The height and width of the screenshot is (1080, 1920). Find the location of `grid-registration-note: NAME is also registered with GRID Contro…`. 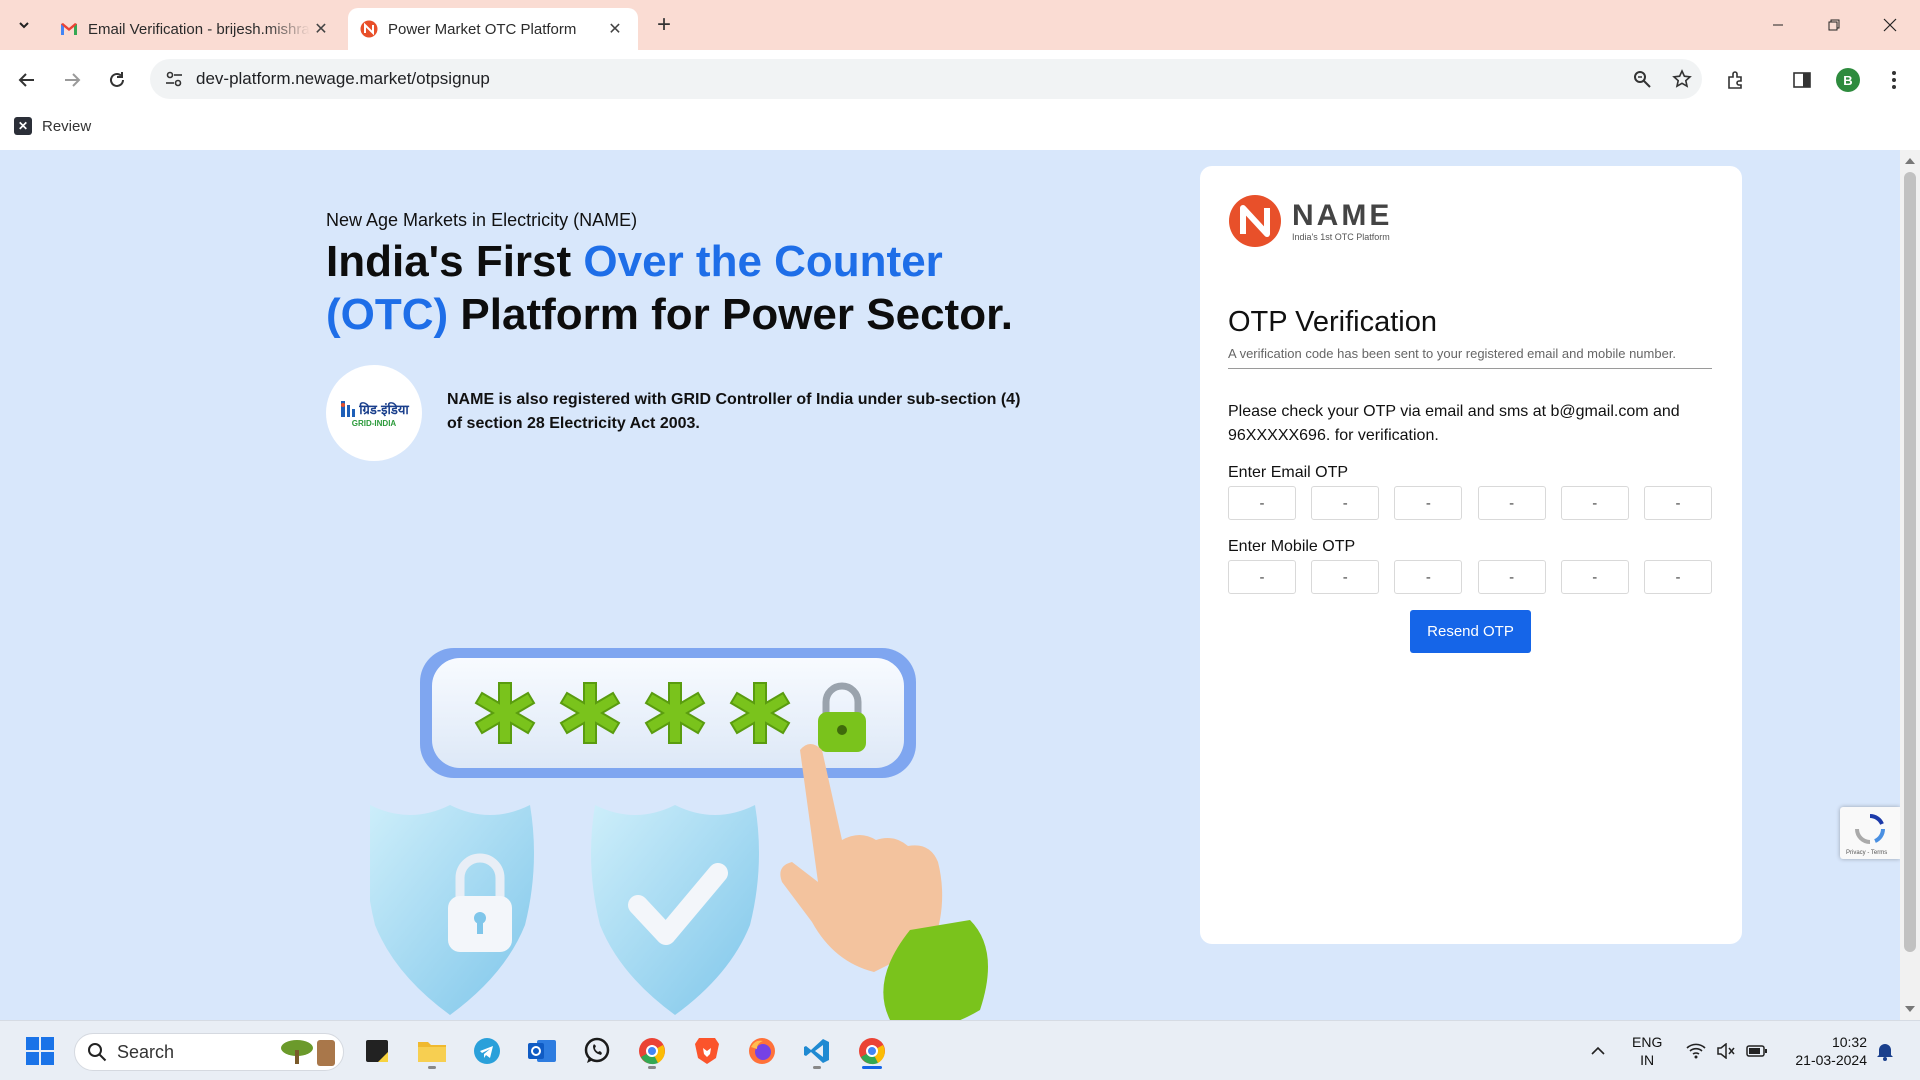

grid-registration-note: NAME is also registered with GRID Contro… is located at coordinates (734, 411).